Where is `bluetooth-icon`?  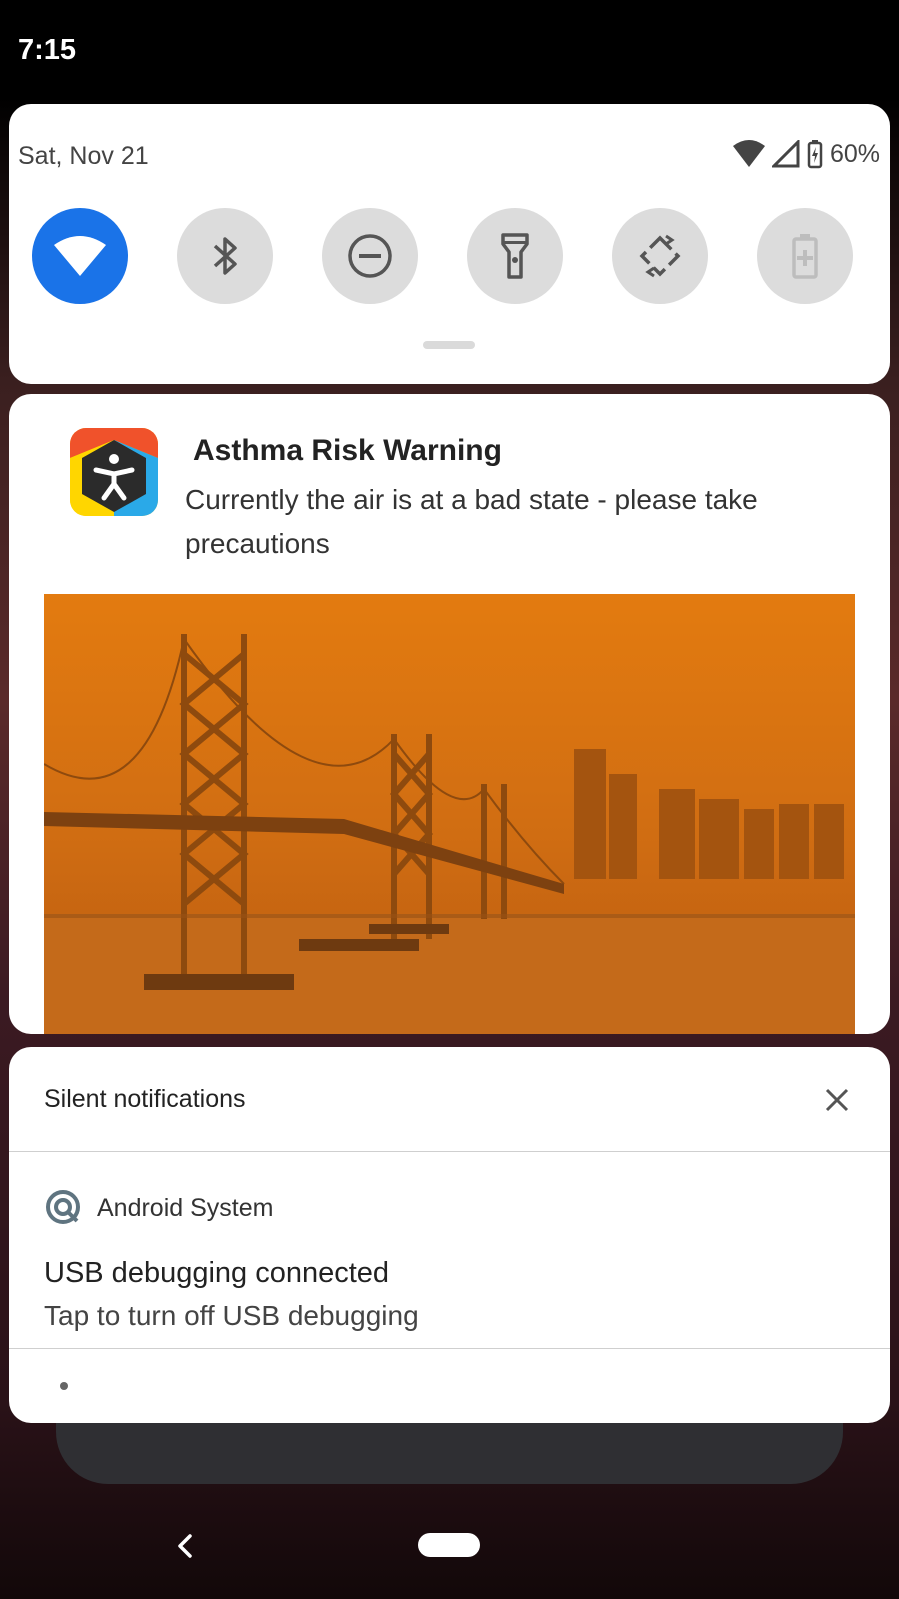 bluetooth-icon is located at coordinates (225, 256).